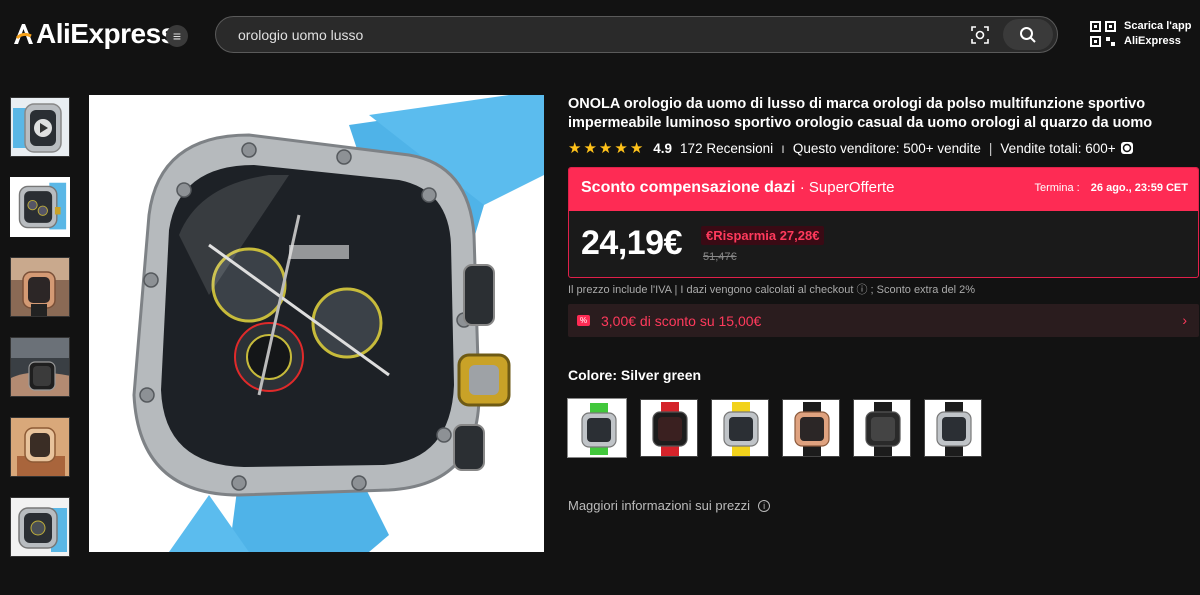 The image size is (1200, 595). I want to click on hamburger-icon: ≡, so click(177, 36).